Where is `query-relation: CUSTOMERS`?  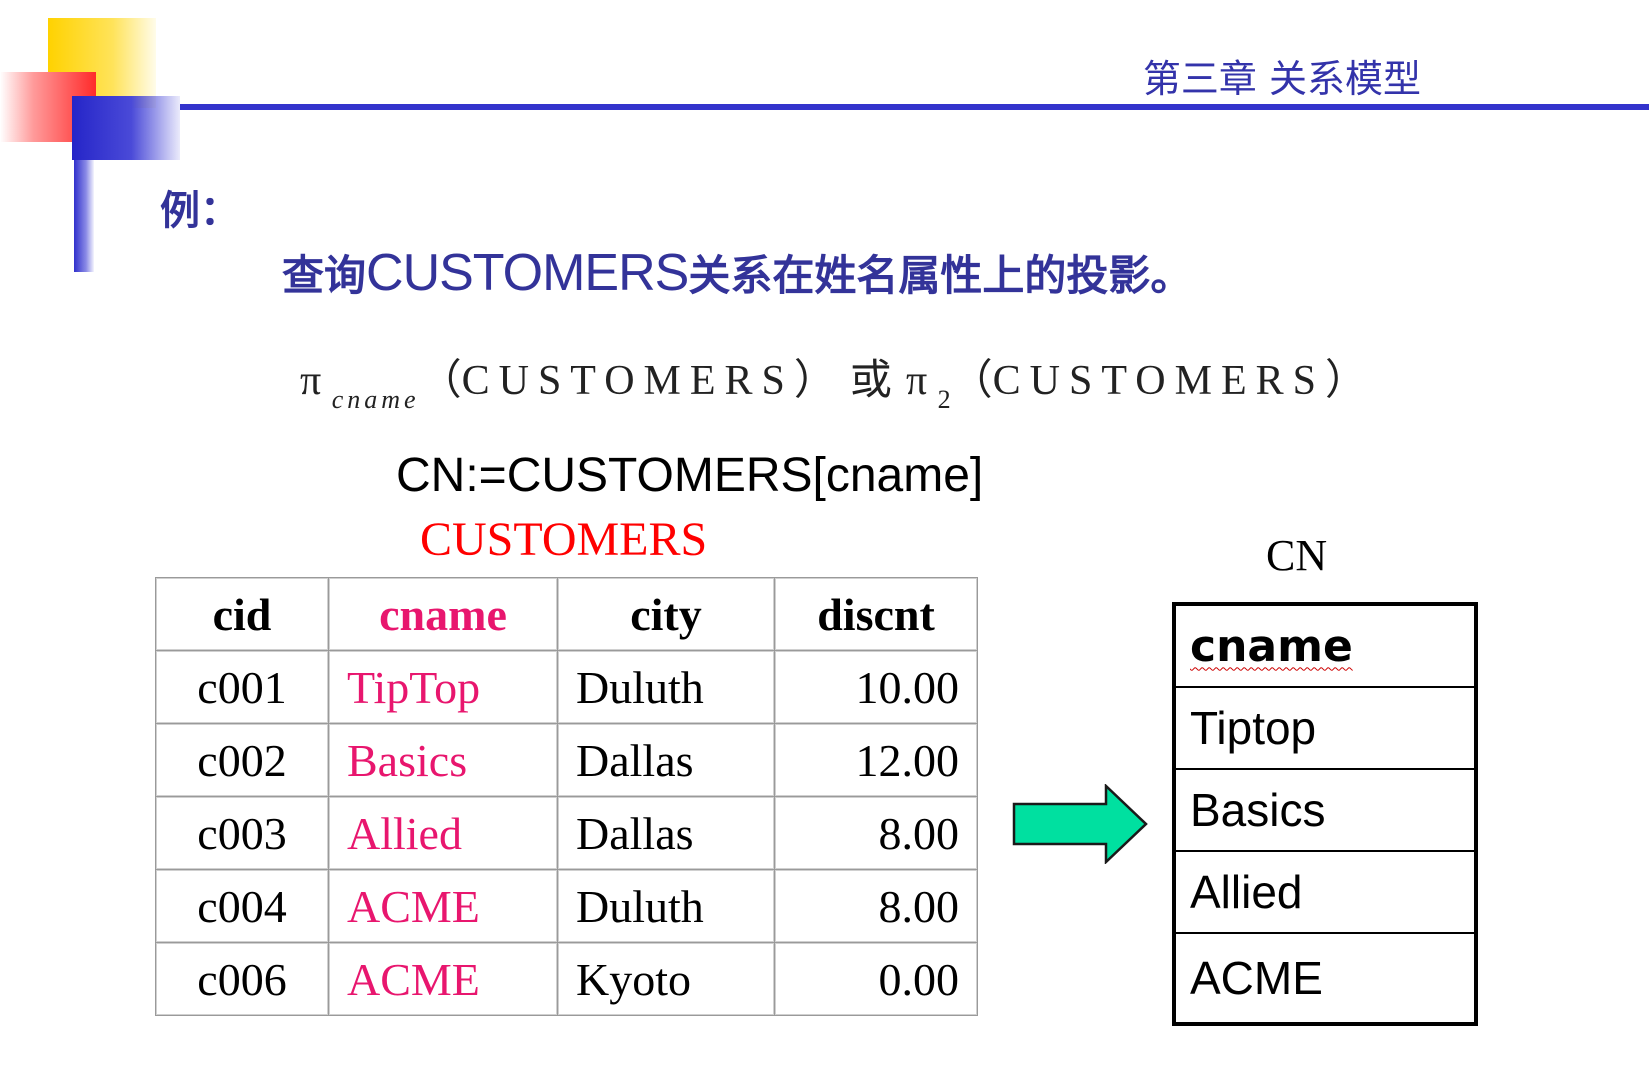 query-relation: CUSTOMERS is located at coordinates (527, 273).